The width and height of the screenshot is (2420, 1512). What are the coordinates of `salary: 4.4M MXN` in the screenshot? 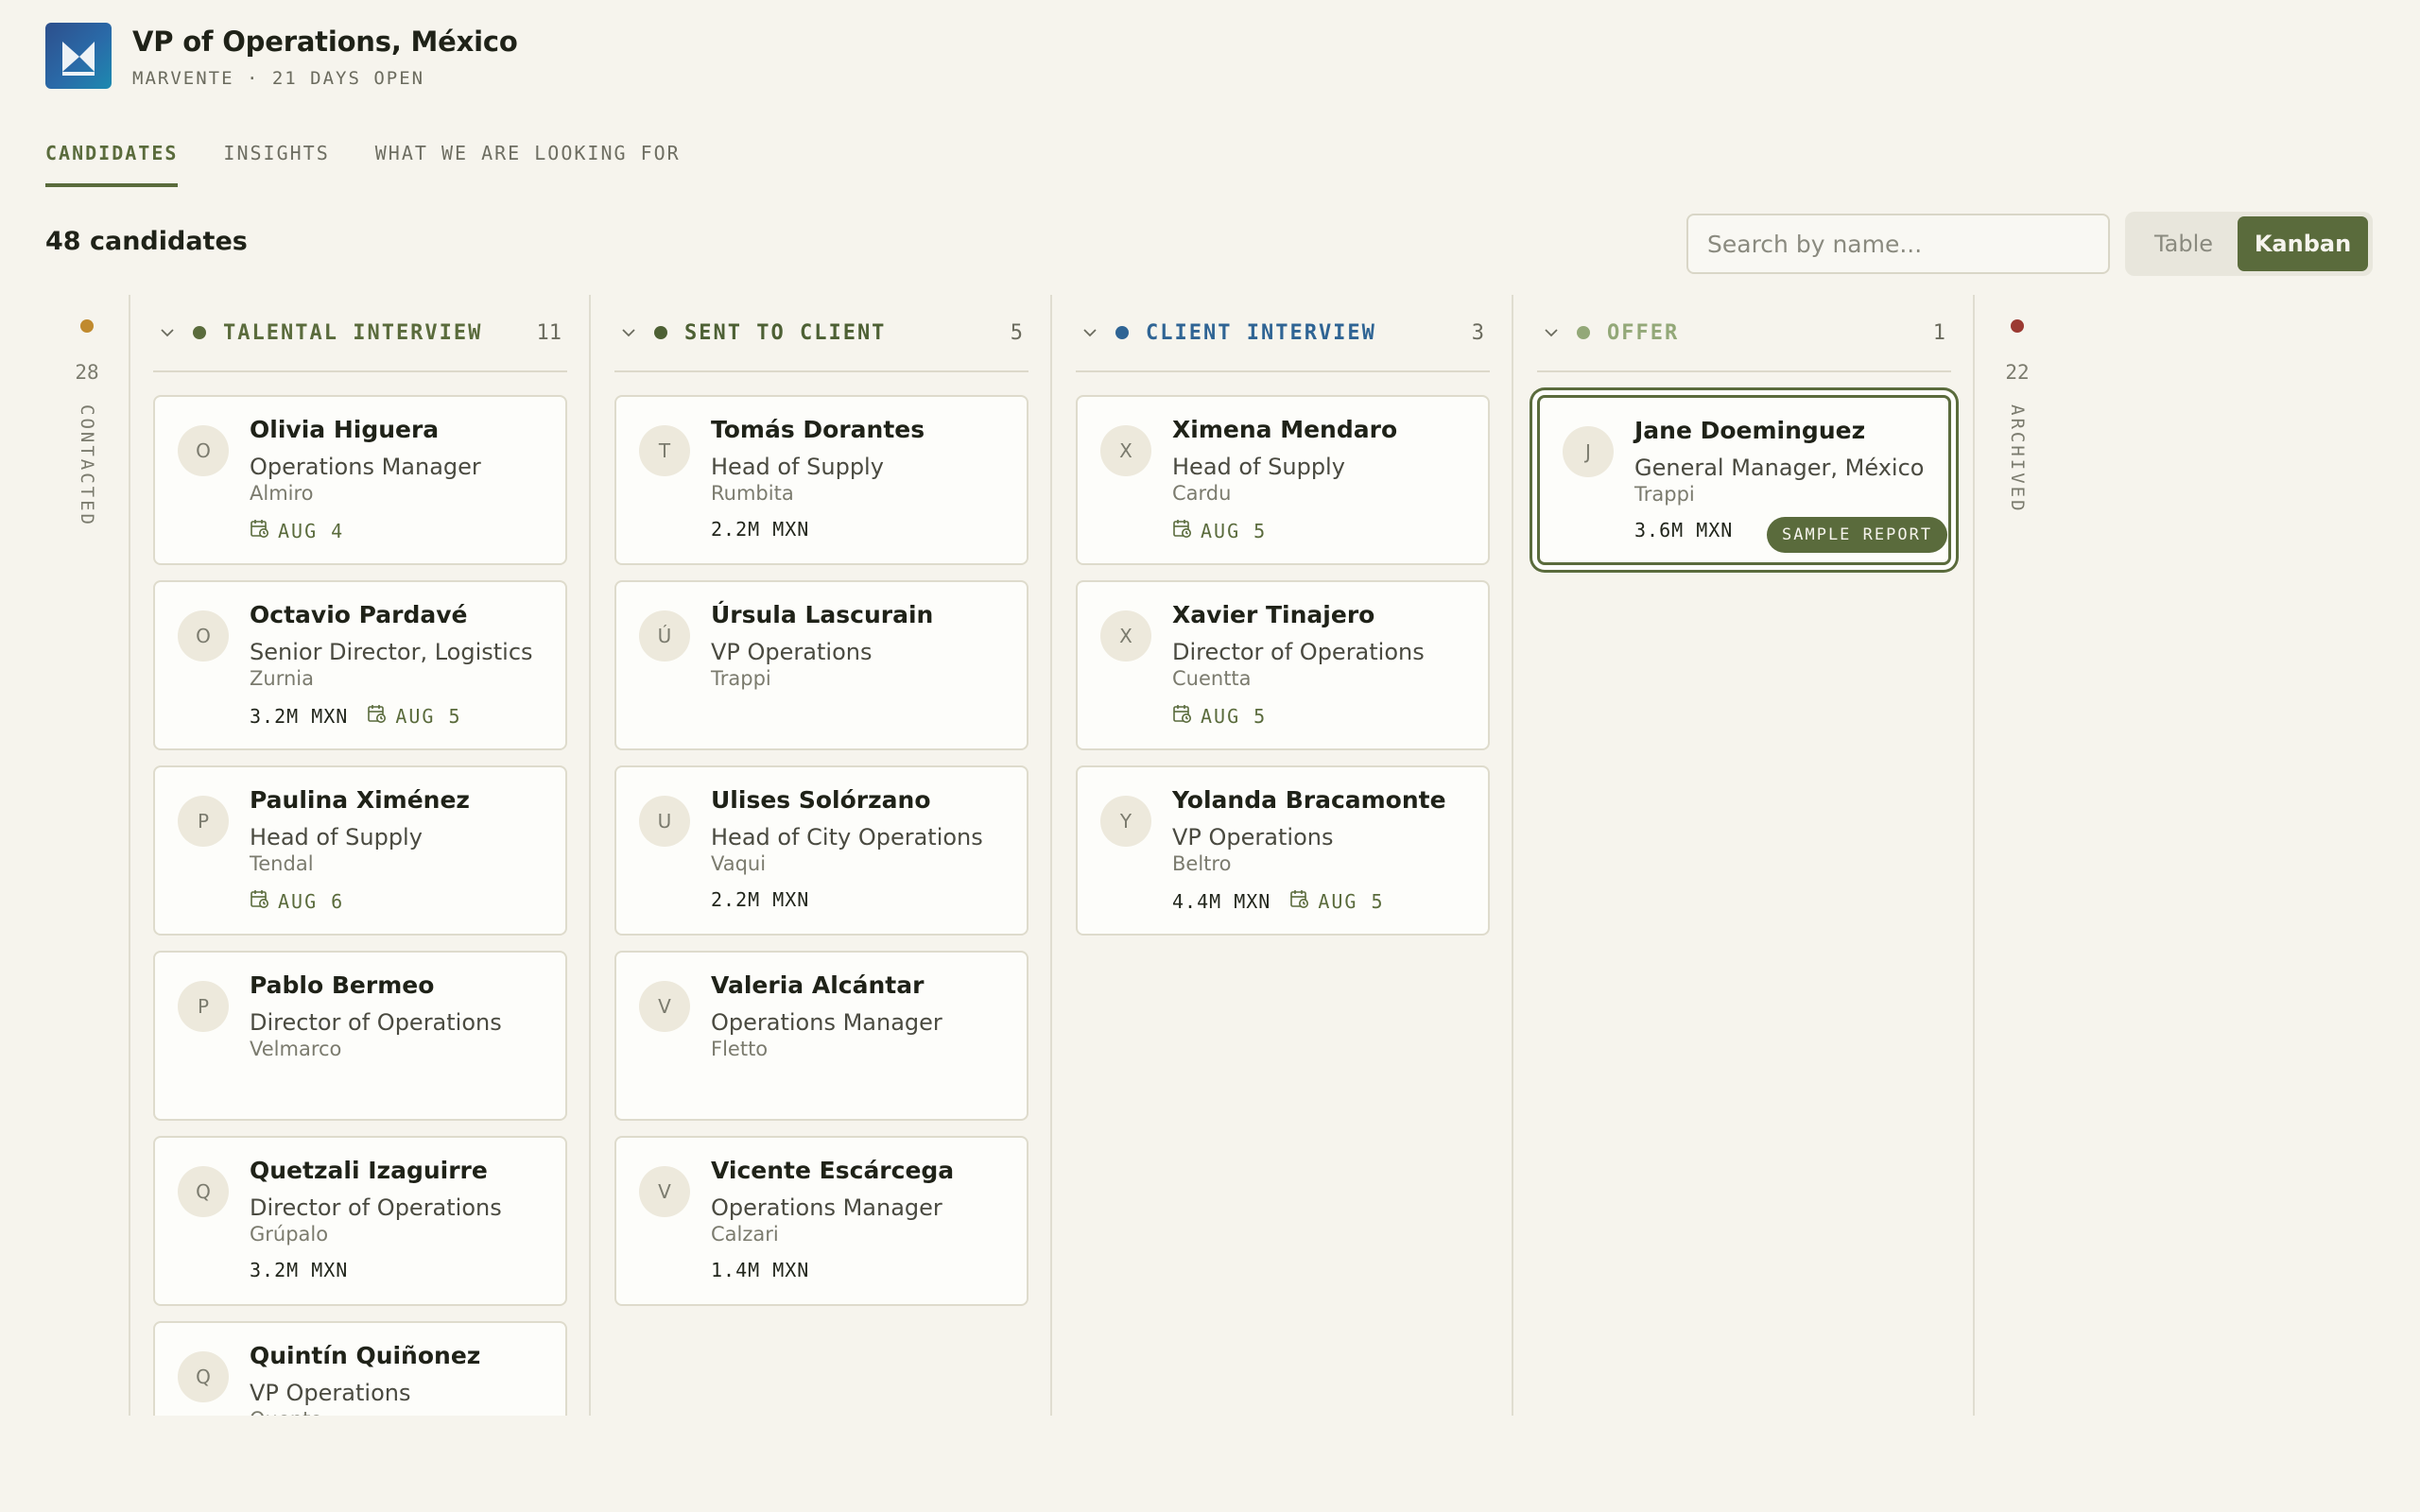 It's located at (1221, 901).